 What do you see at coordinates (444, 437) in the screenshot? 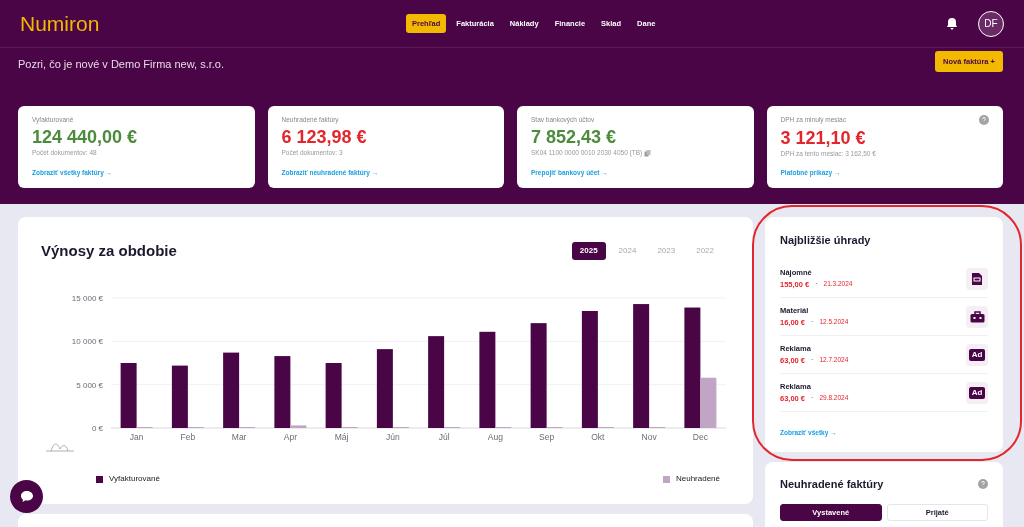
I see `x-axis-label: Júl` at bounding box center [444, 437].